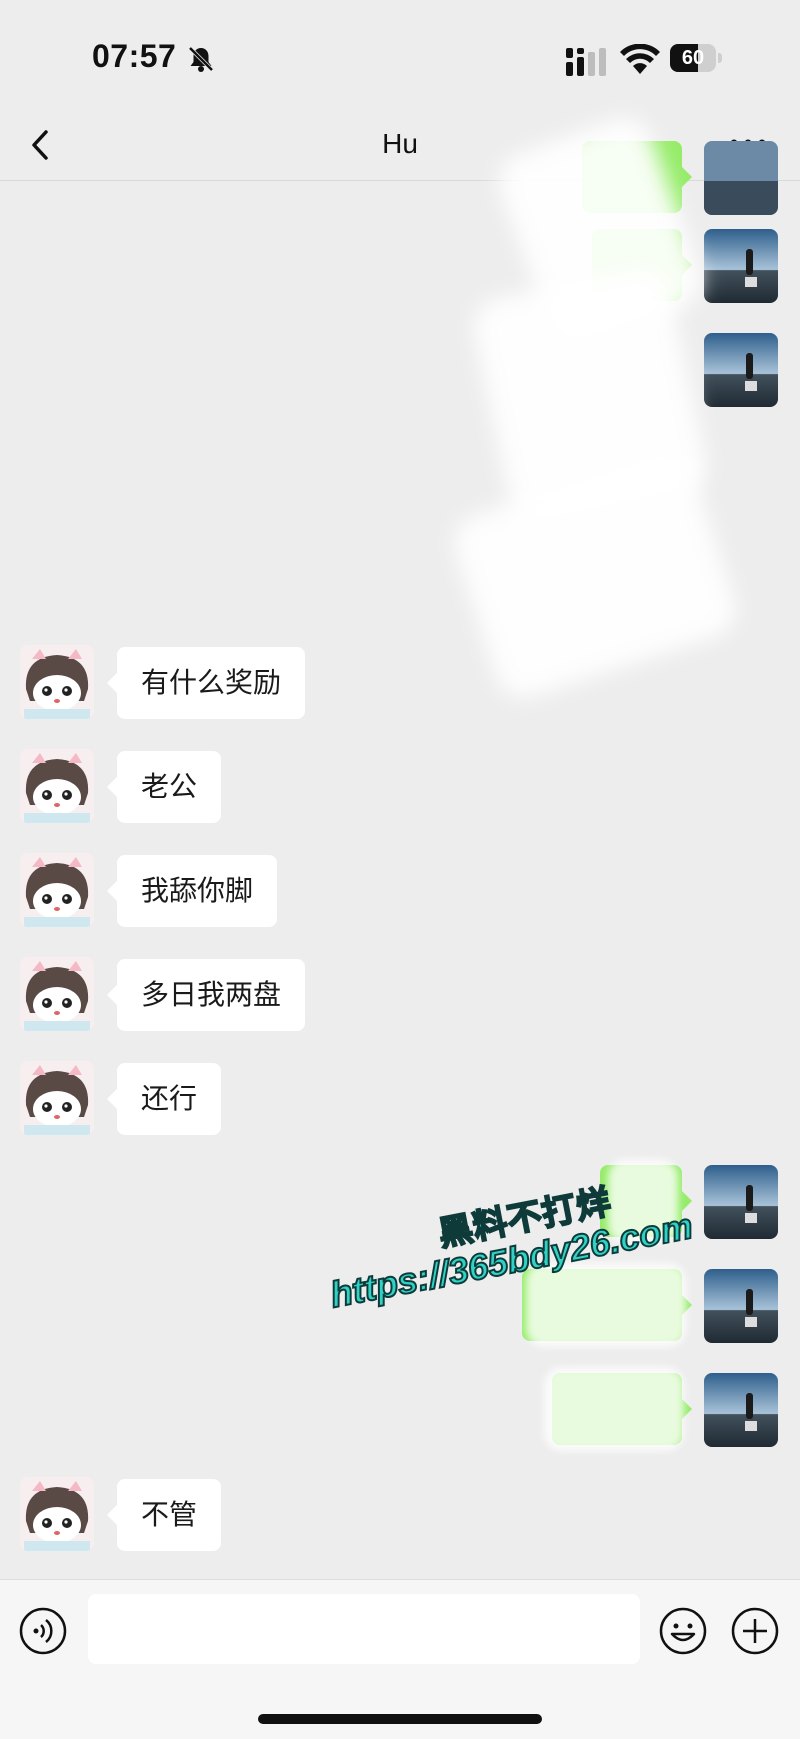 This screenshot has width=800, height=1739. I want to click on battery-icon: 60, so click(697, 59).